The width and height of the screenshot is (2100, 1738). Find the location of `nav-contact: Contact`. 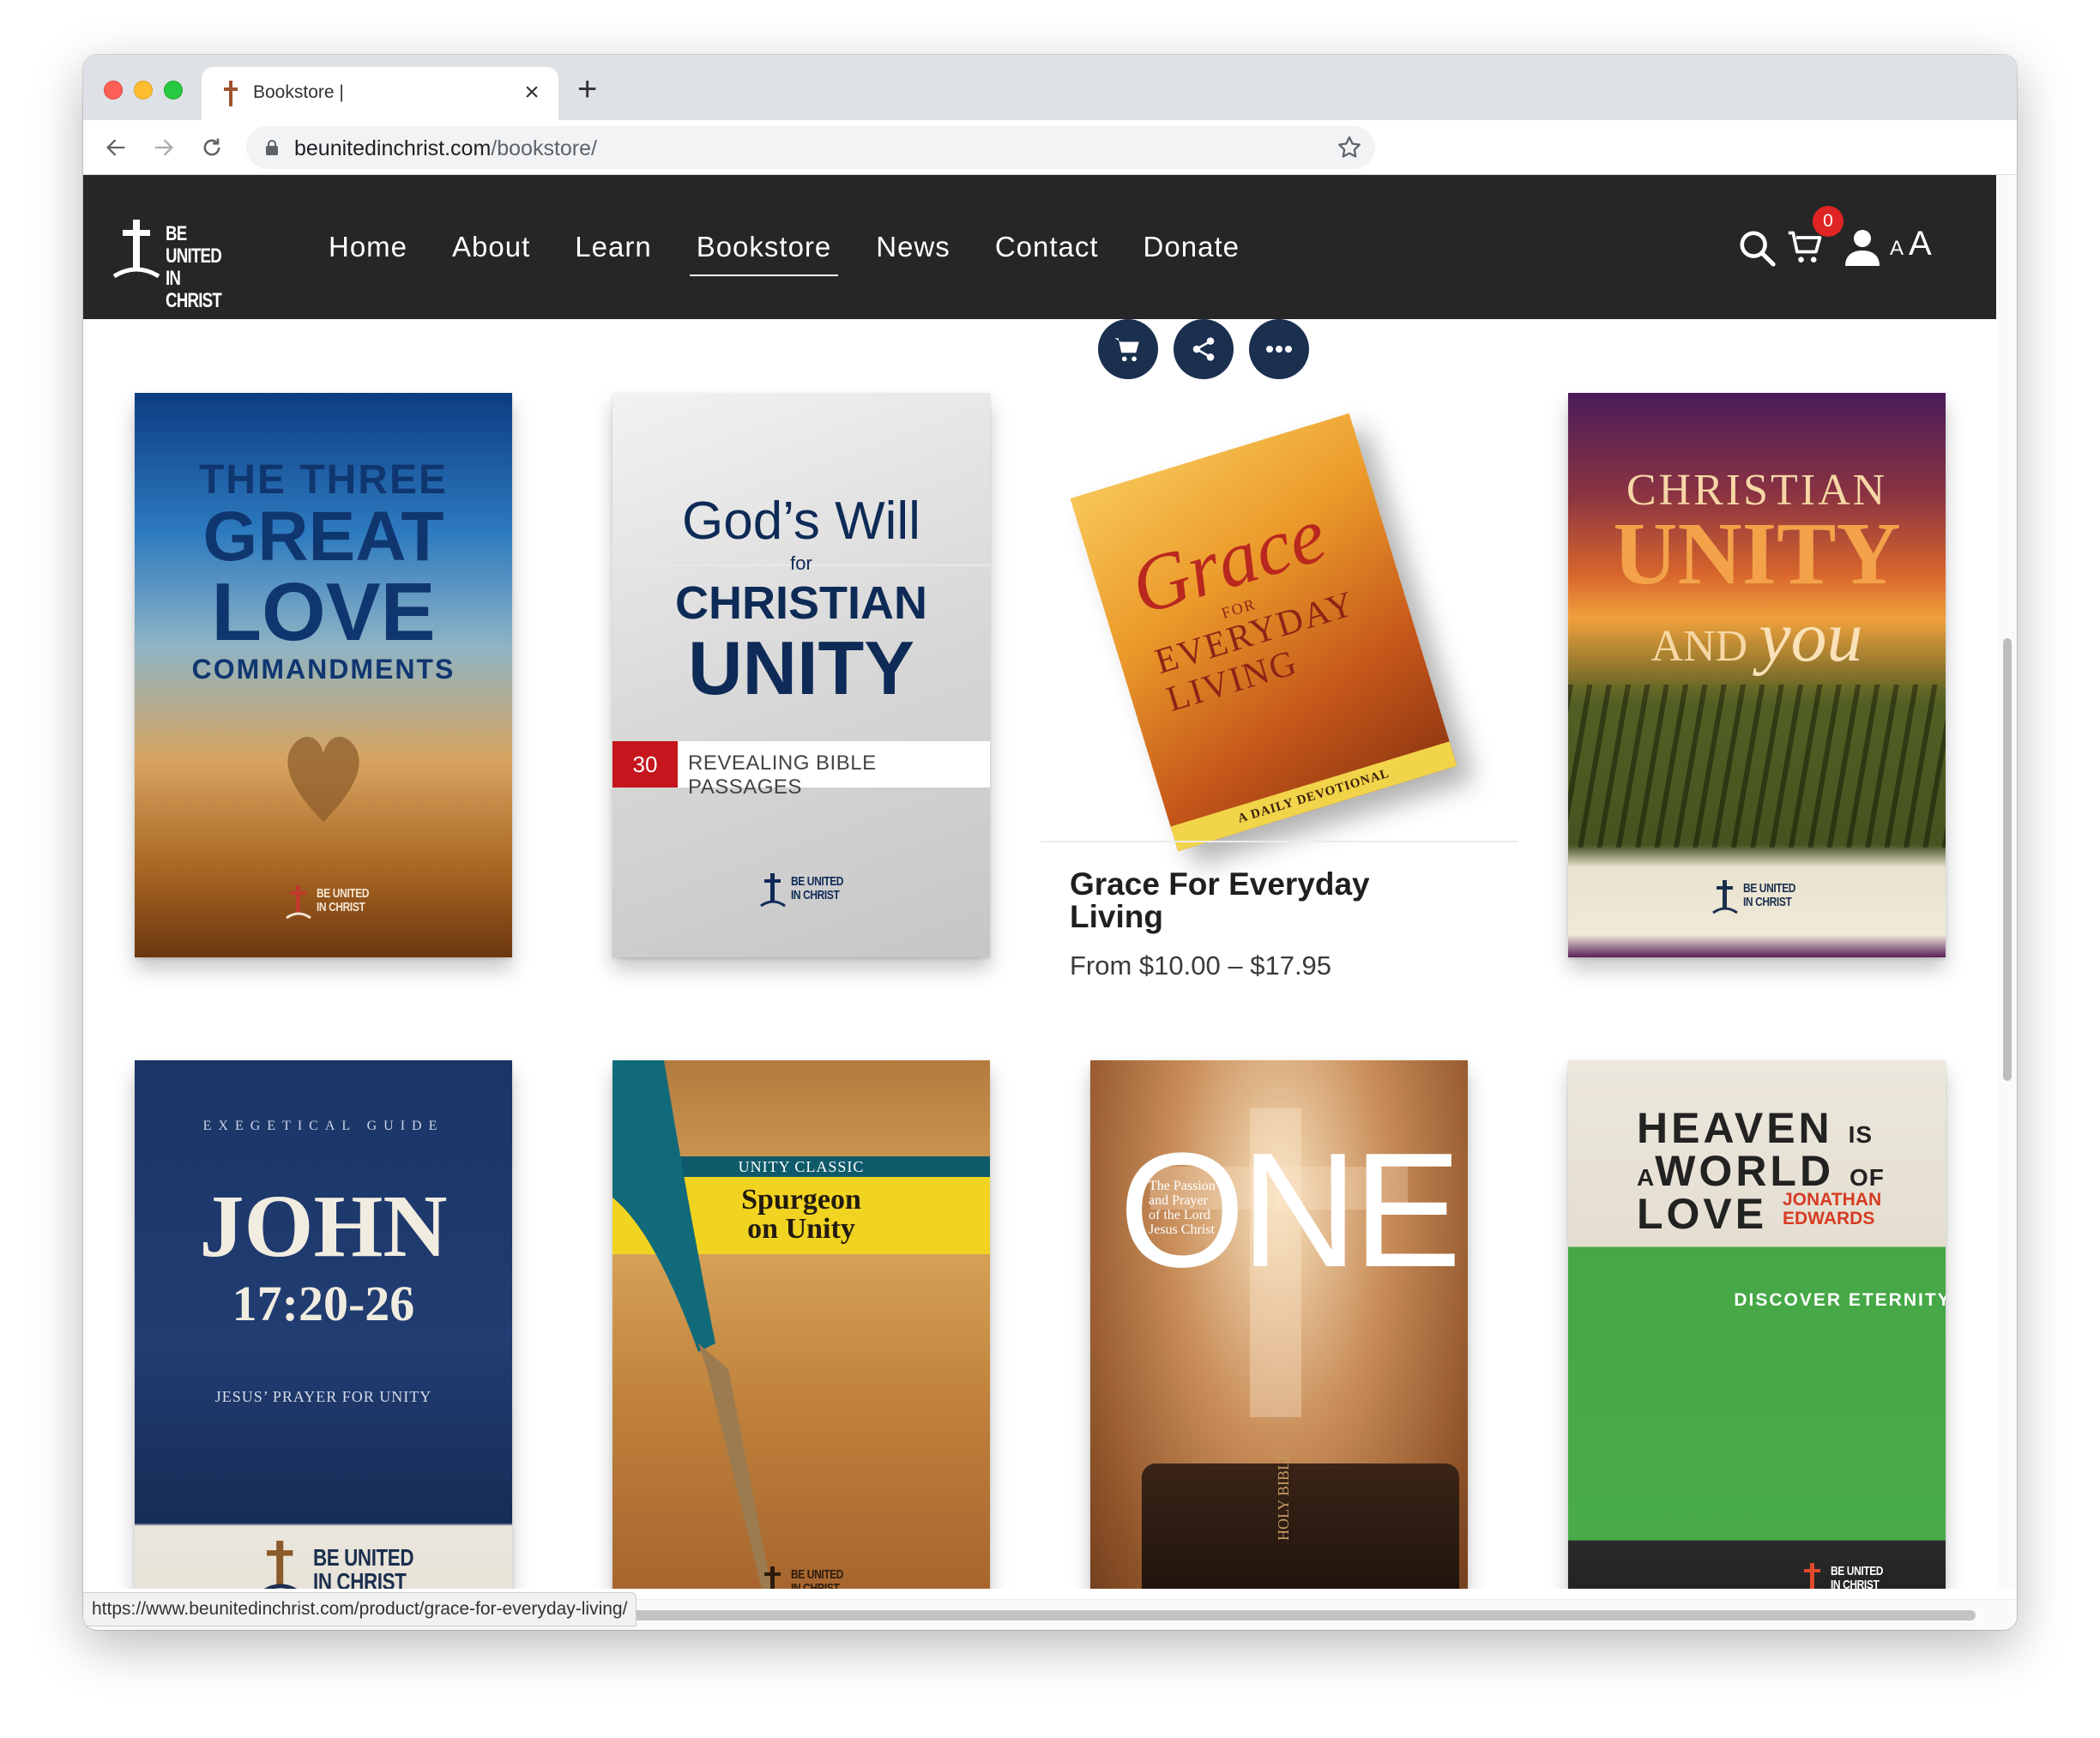

nav-contact: Contact is located at coordinates (1047, 247).